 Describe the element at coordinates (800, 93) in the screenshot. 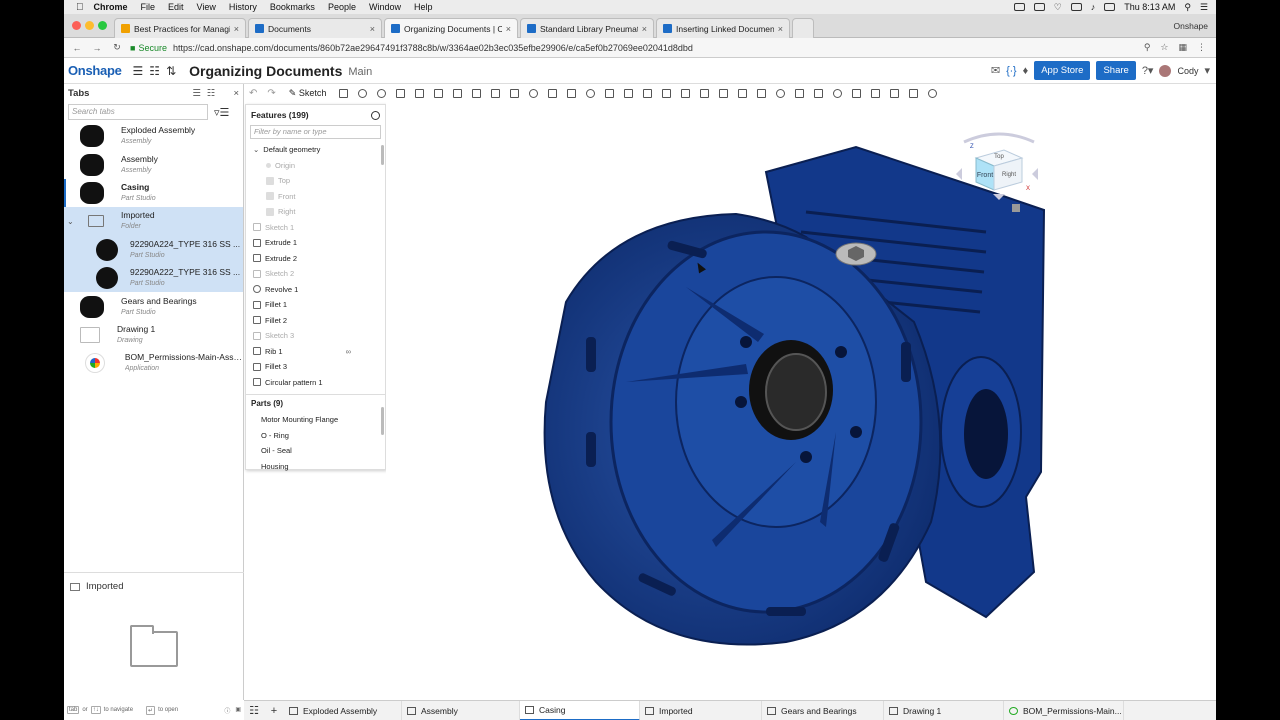

I see `sheet-metal-icon` at that location.